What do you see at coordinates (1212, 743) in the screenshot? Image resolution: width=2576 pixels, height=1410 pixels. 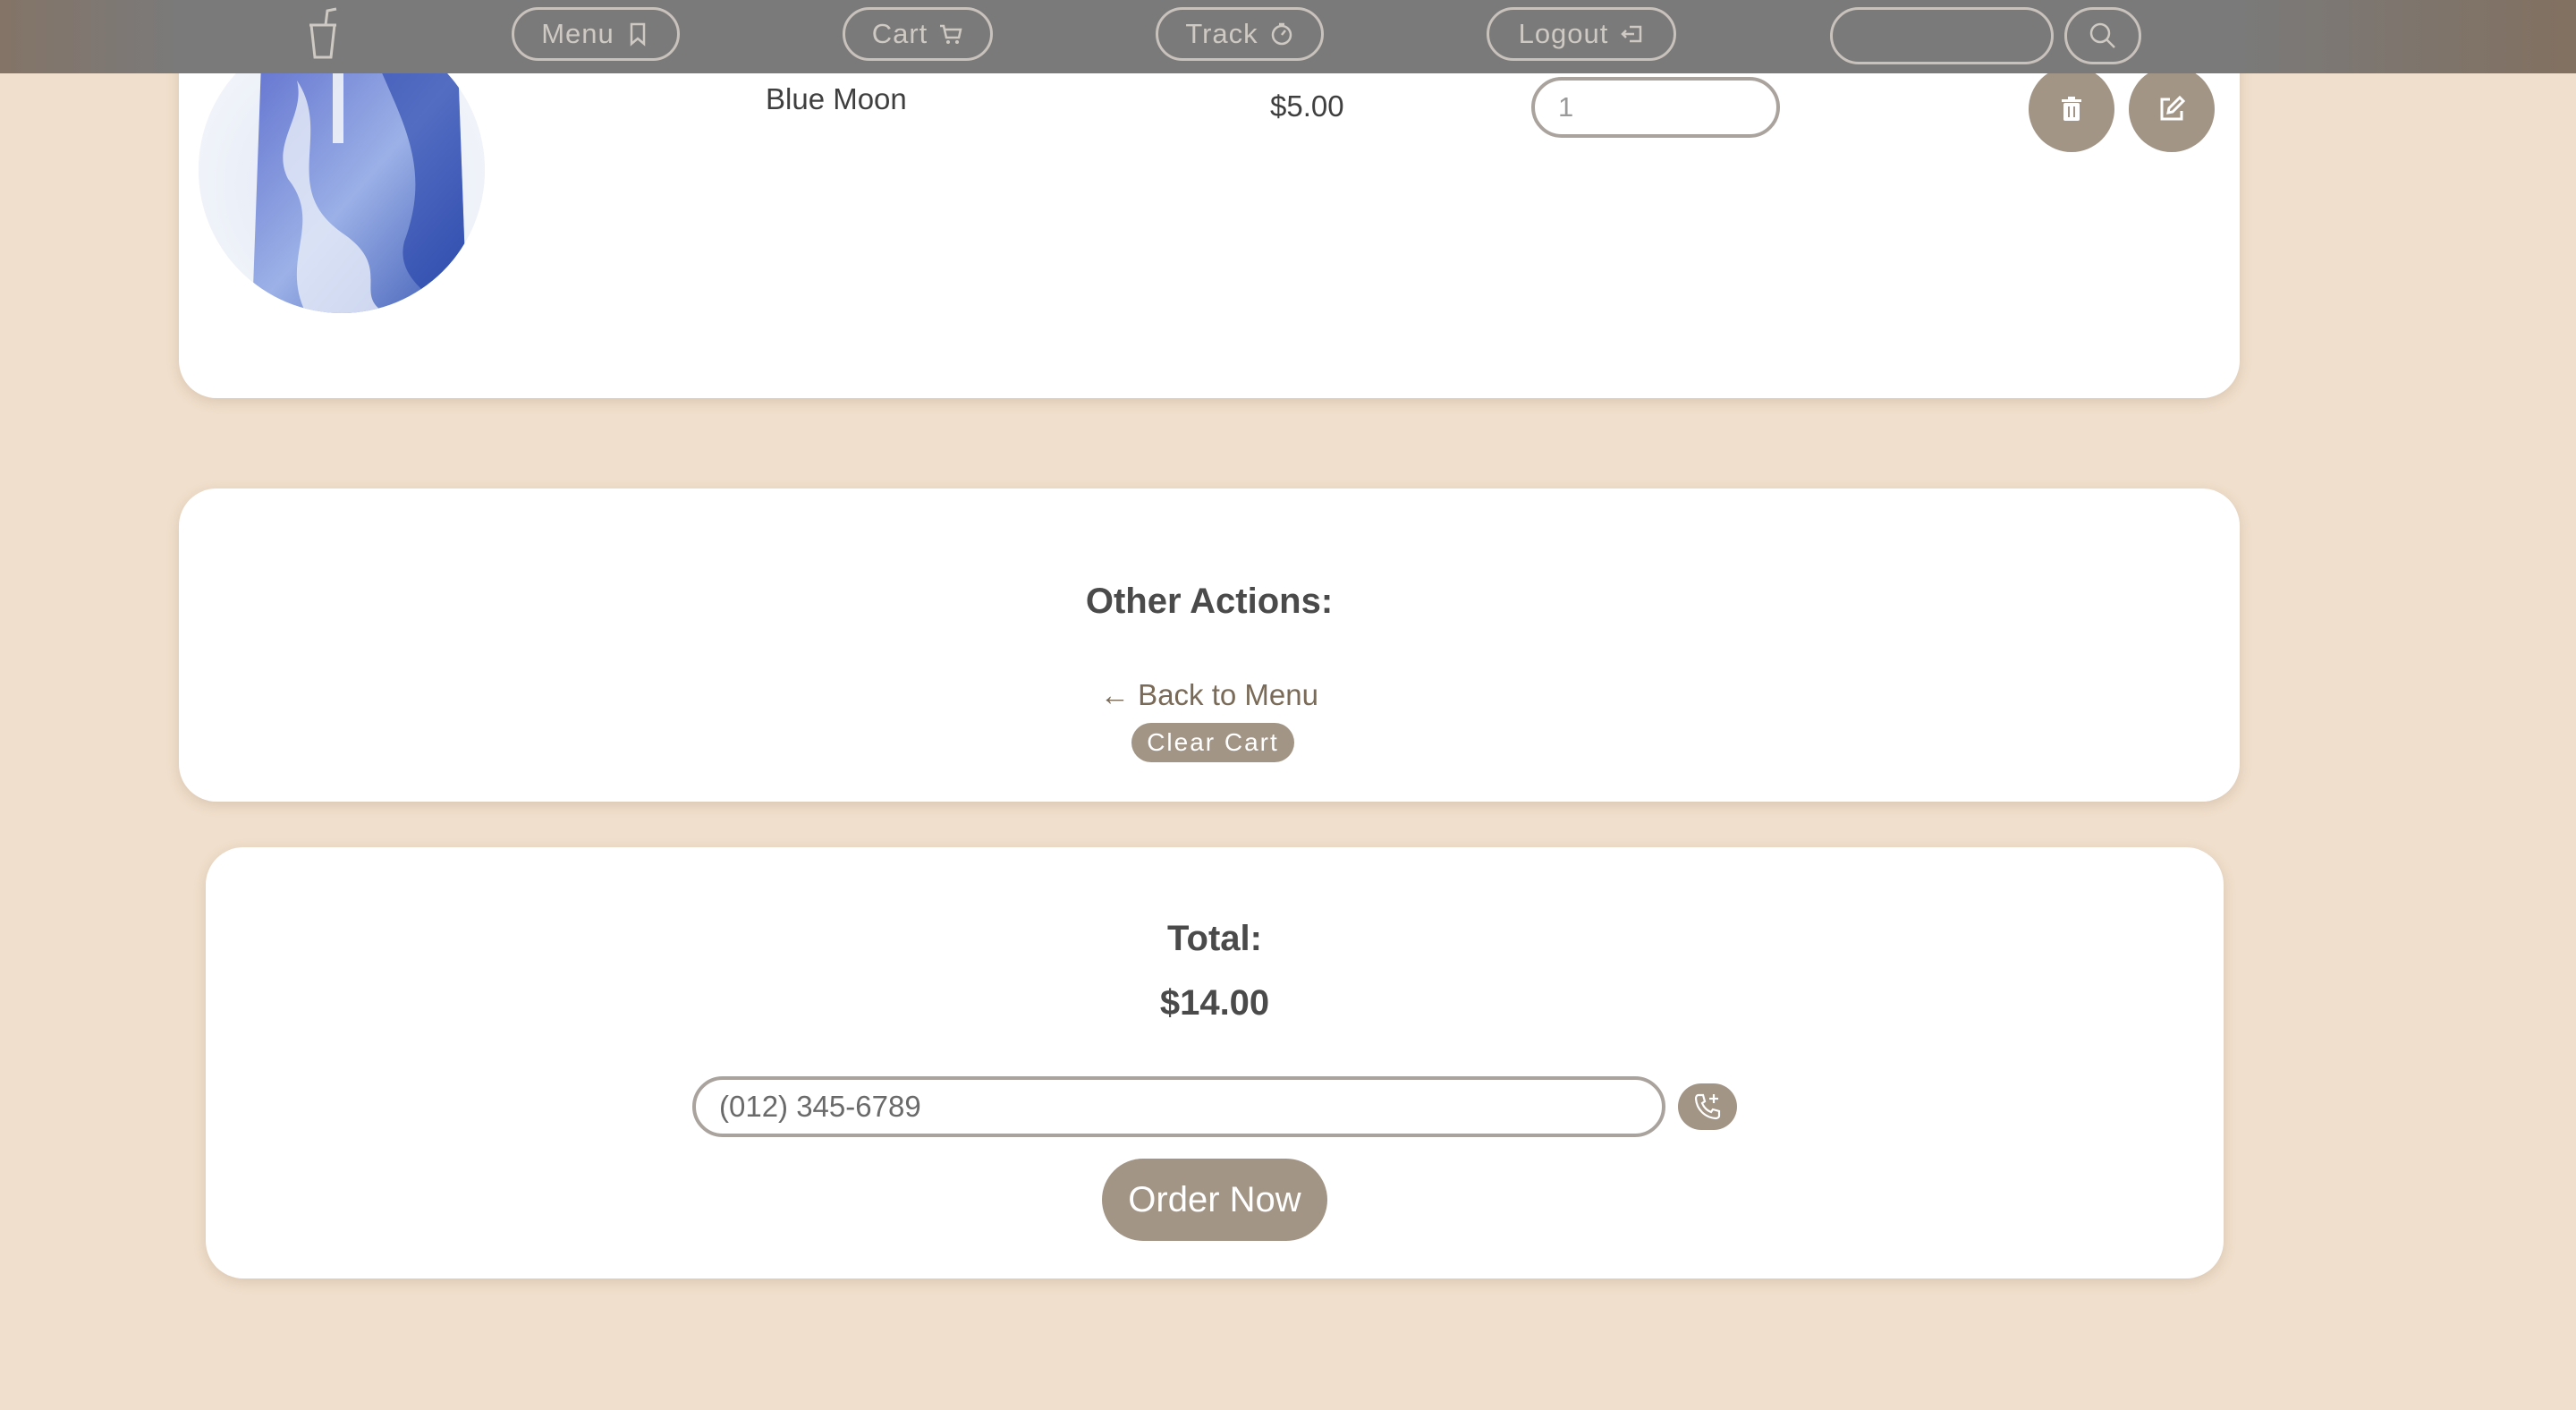 I see `clear-cart-button: Clear Cart` at bounding box center [1212, 743].